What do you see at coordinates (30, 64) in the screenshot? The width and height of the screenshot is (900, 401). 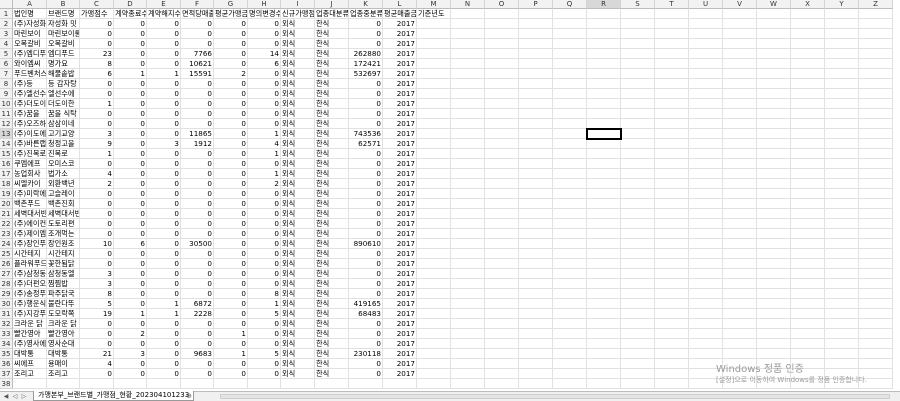 I see `data-cell: 와이엠씨` at bounding box center [30, 64].